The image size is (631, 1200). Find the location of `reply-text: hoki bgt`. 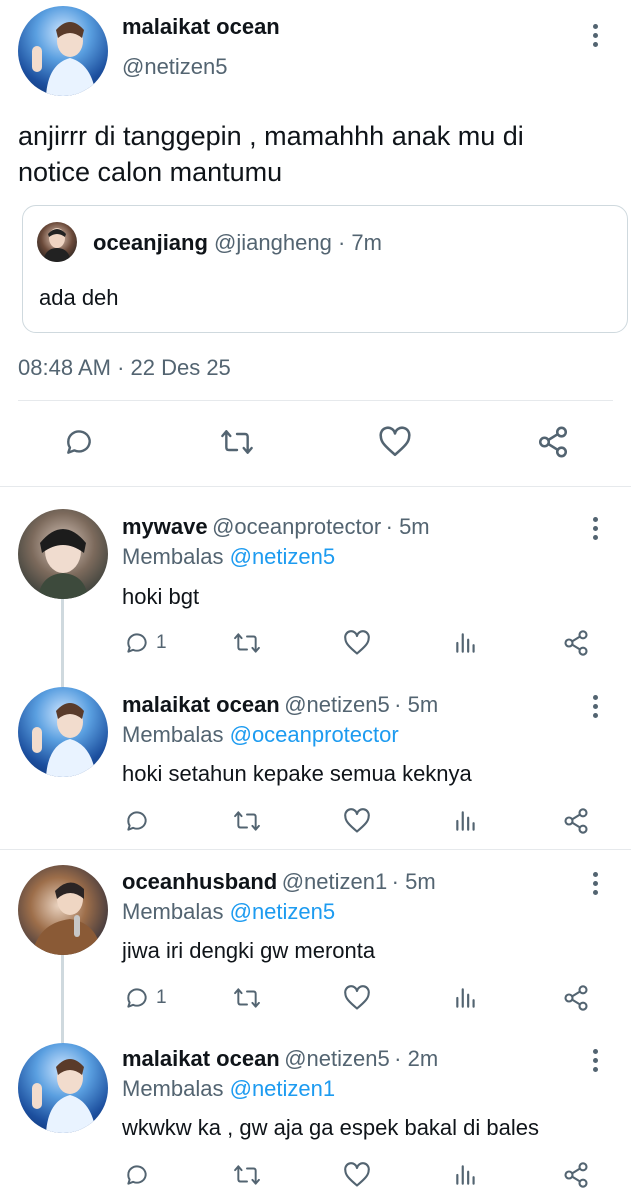

reply-text: hoki bgt is located at coordinates (161, 596).